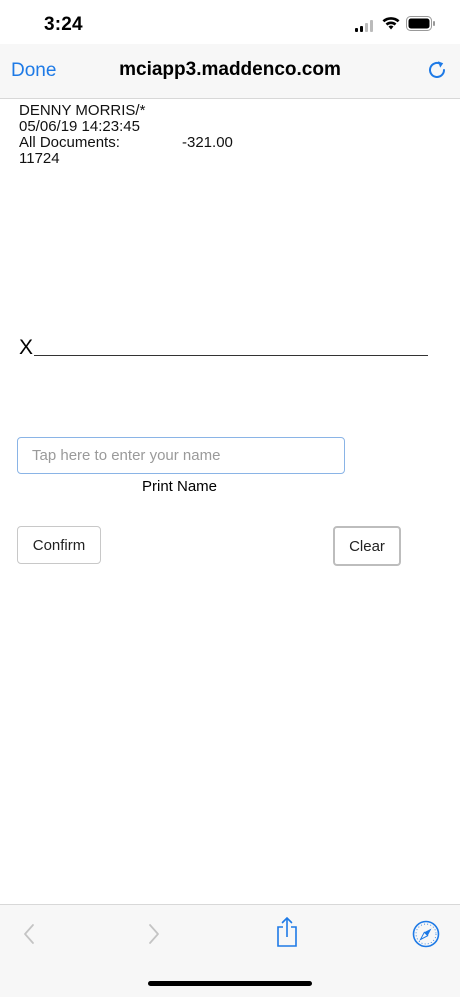  What do you see at coordinates (207, 142) in the screenshot?
I see `amount-value: -321.00` at bounding box center [207, 142].